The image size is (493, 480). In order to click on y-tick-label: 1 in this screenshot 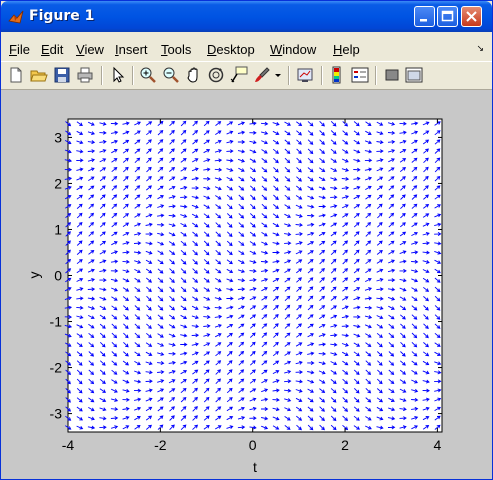, I will do `click(58, 229)`.